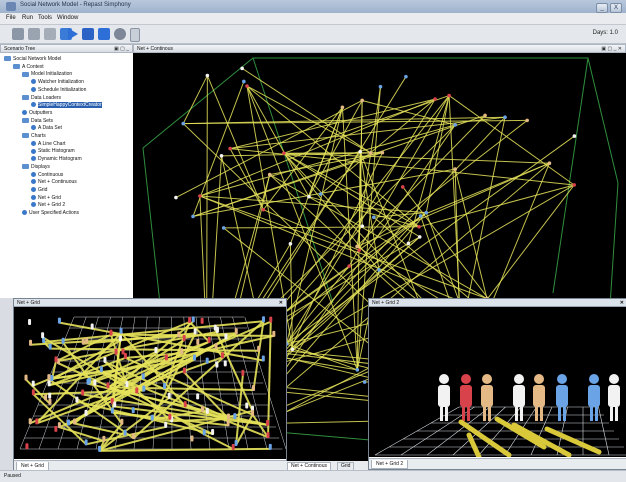  What do you see at coordinates (18, 34) in the screenshot?
I see `save-icon` at bounding box center [18, 34].